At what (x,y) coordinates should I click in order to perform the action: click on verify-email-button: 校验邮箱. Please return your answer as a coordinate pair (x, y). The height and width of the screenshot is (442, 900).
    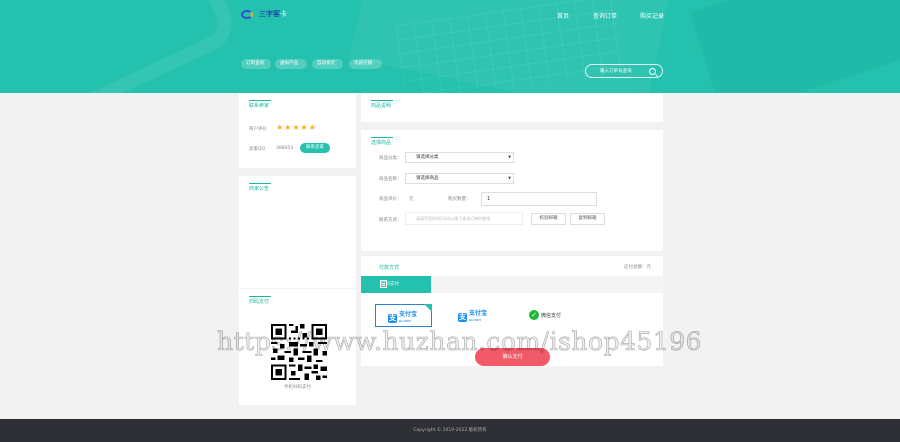
    Looking at the image, I should click on (548, 219).